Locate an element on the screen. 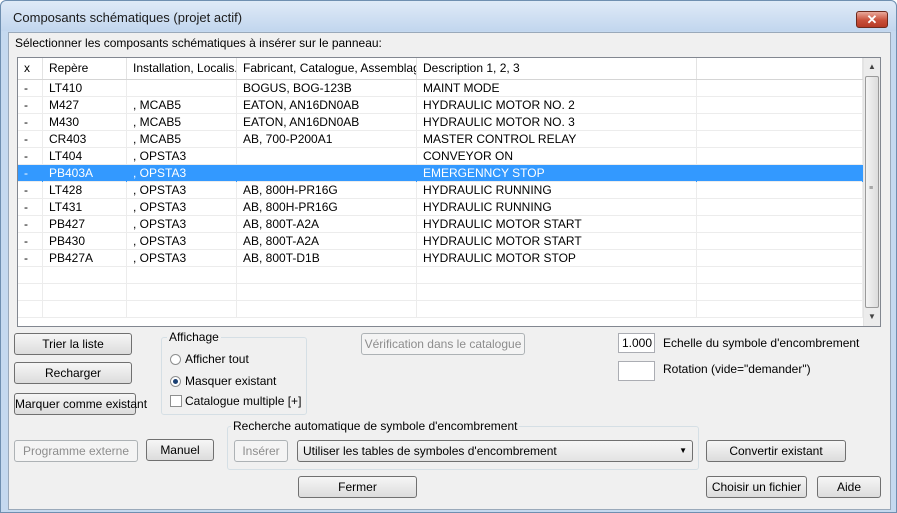 This screenshot has height=513, width=897. close-window-button: ✕ is located at coordinates (872, 19).